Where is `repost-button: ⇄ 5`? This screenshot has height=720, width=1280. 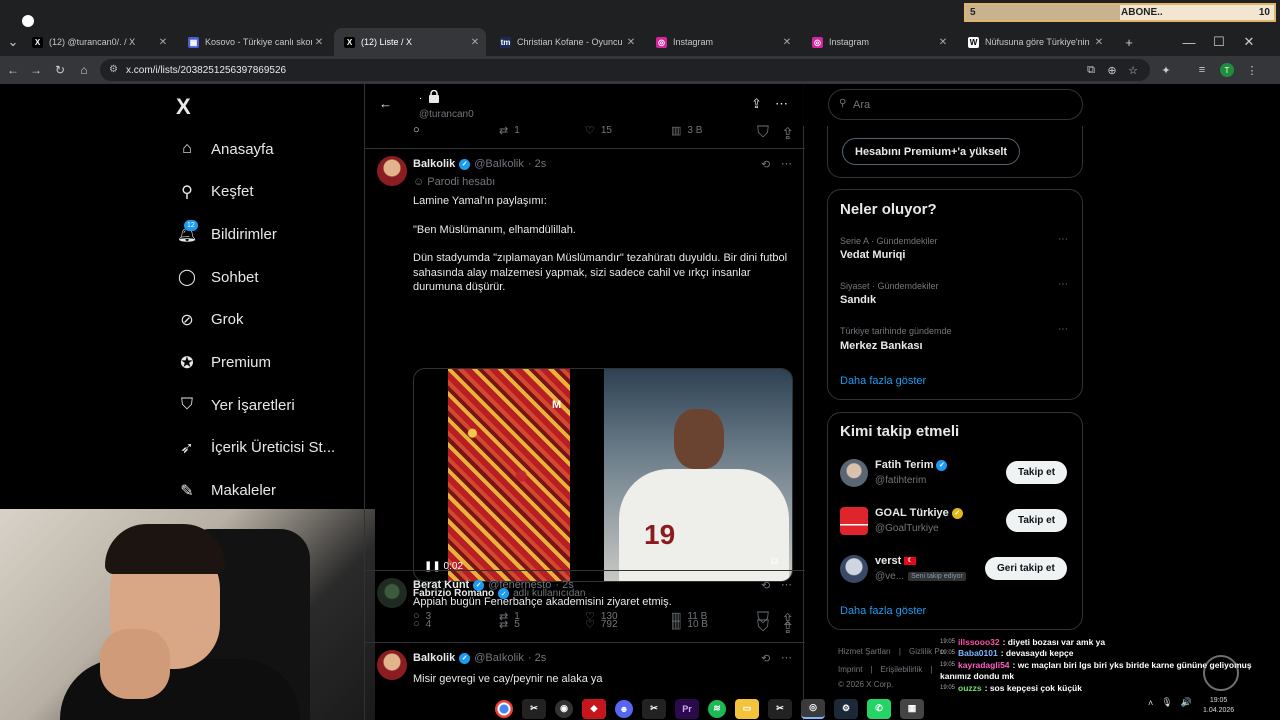 repost-button: ⇄ 5 is located at coordinates (509, 624).